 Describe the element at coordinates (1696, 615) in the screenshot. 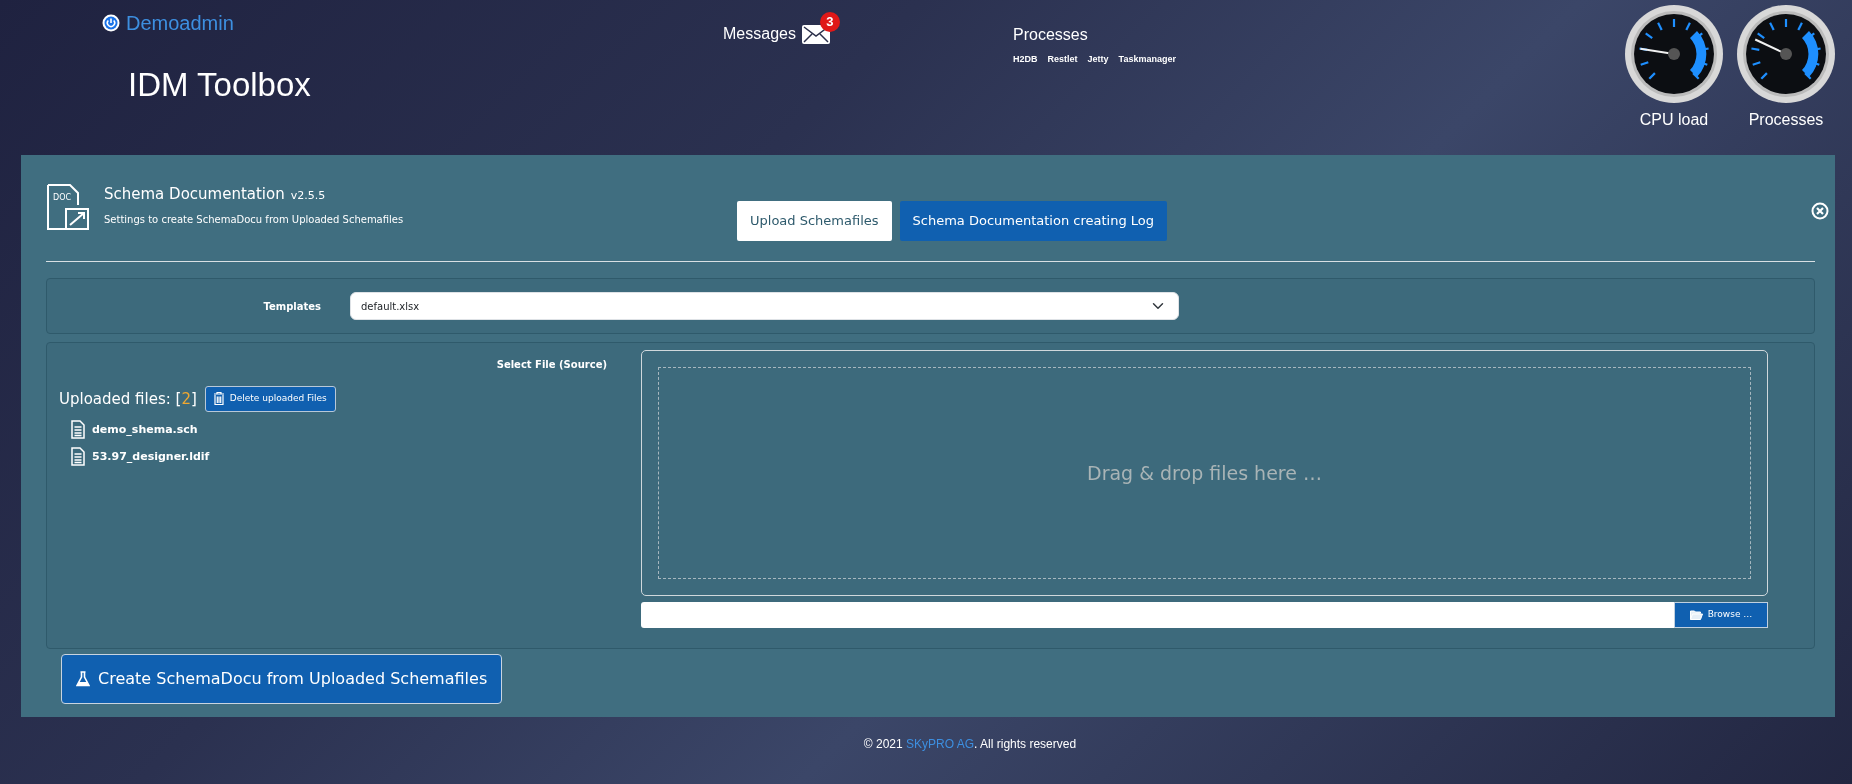

I see `folder-icon` at that location.